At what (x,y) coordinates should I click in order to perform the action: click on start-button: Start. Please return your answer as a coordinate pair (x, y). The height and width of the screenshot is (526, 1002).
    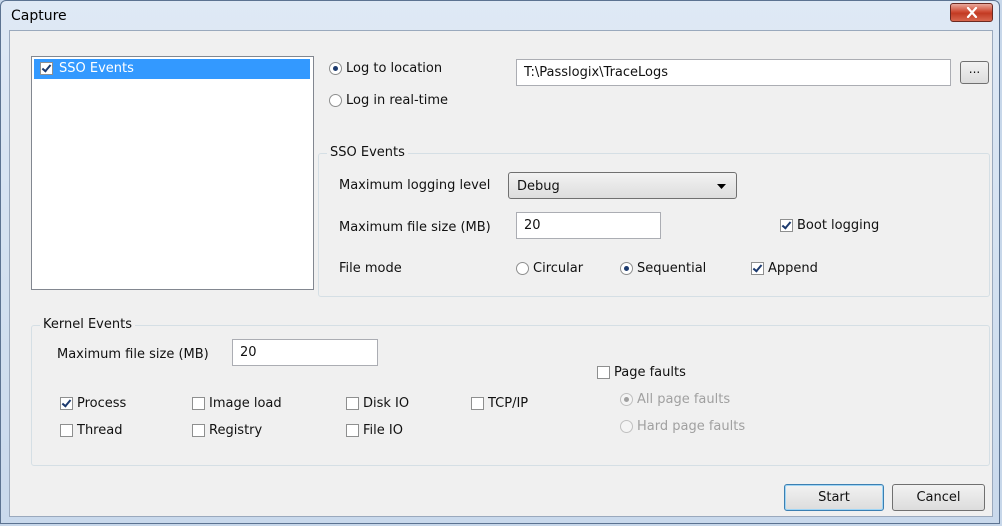
    Looking at the image, I should click on (834, 497).